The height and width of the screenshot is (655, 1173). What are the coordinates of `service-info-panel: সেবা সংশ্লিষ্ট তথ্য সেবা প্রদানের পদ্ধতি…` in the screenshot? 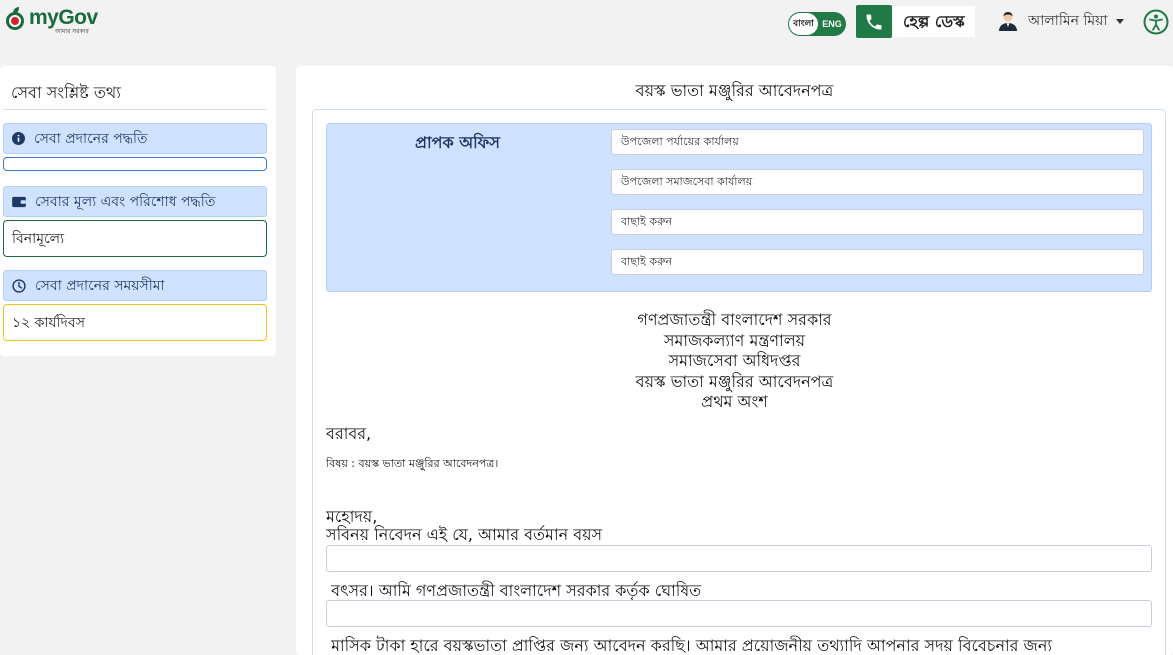 It's located at (138, 211).